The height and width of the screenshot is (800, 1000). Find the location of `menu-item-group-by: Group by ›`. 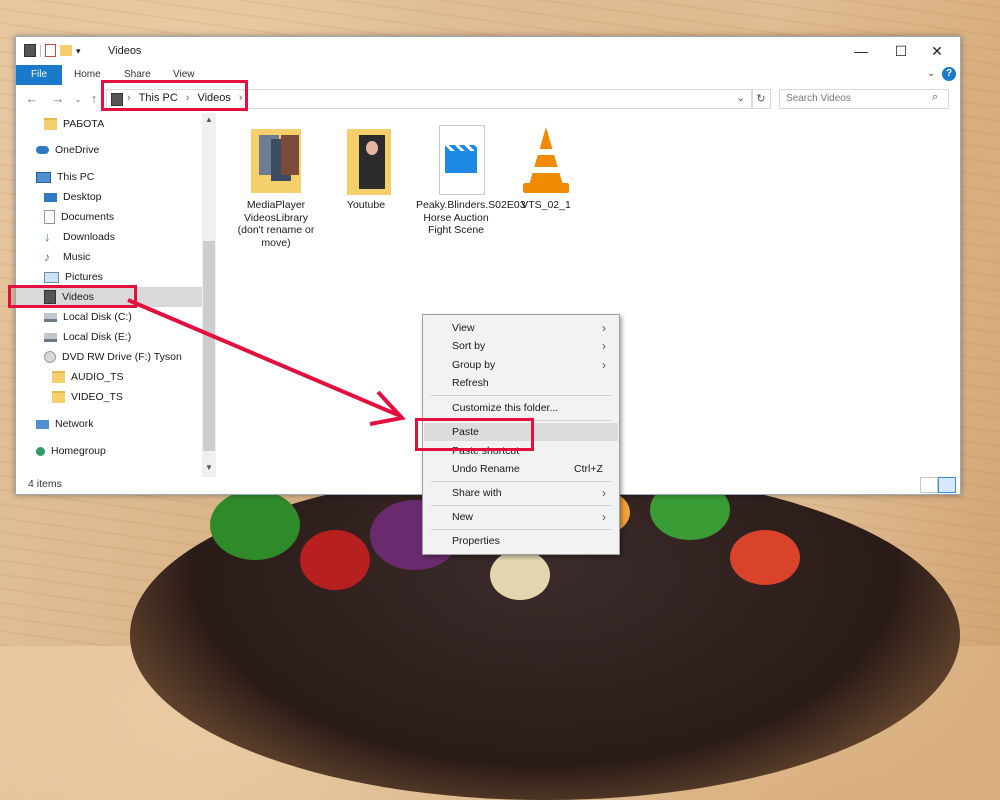

menu-item-group-by: Group by › is located at coordinates (521, 365).